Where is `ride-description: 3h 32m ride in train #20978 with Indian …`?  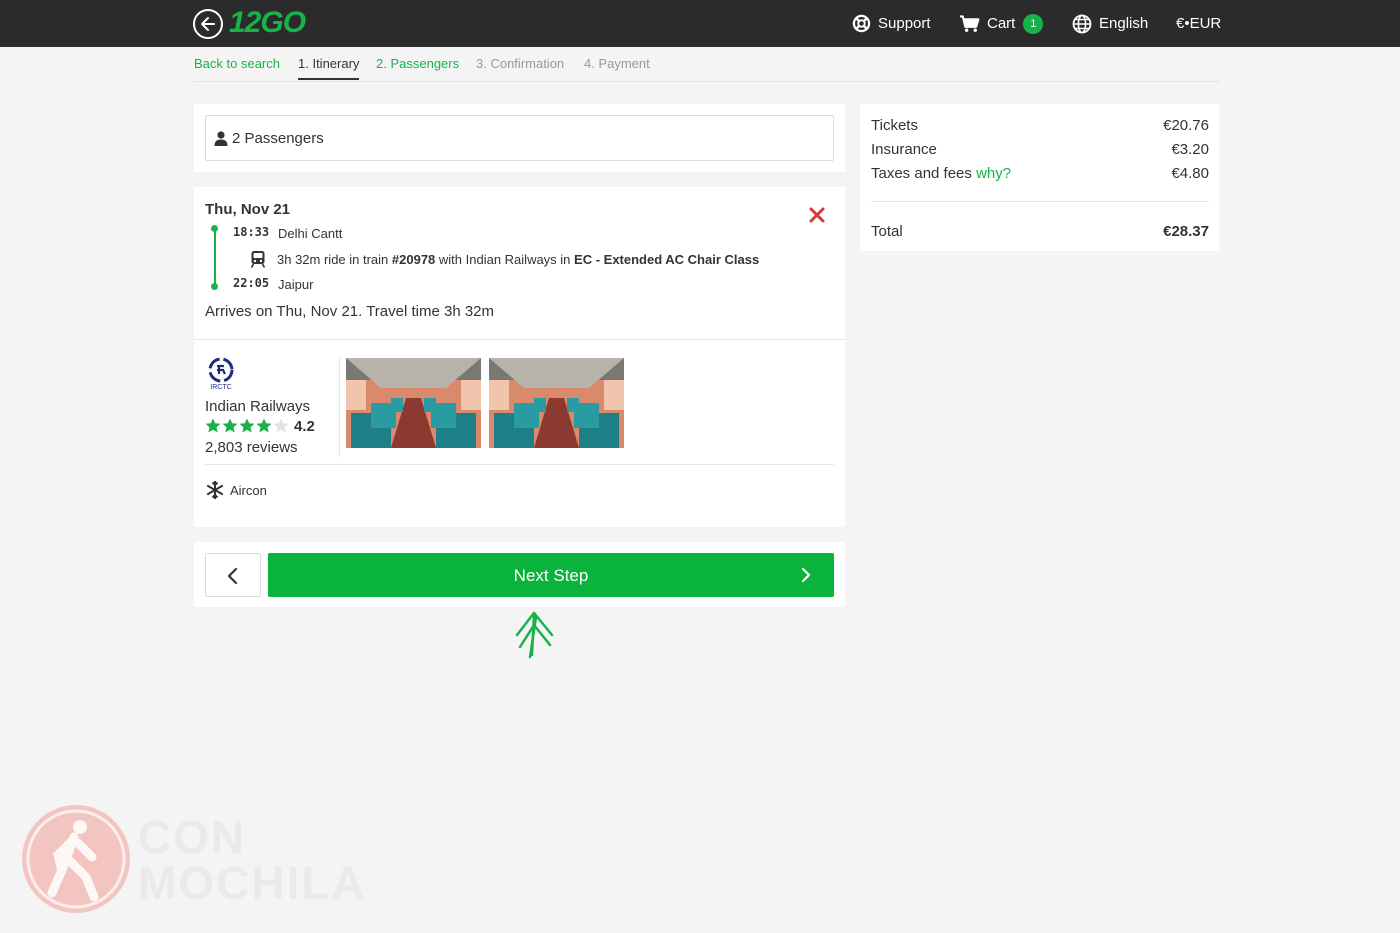 ride-description: 3h 32m ride in train #20978 with Indian … is located at coordinates (518, 259).